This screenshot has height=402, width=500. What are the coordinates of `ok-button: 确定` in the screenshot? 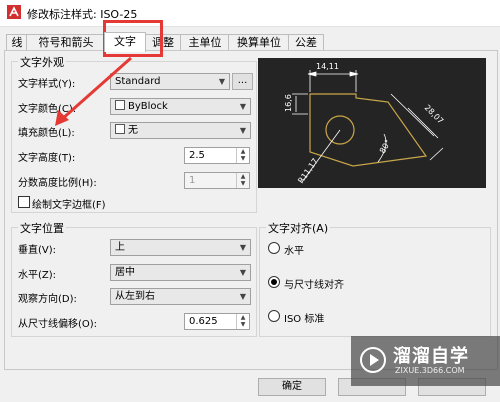 It's located at (292, 387).